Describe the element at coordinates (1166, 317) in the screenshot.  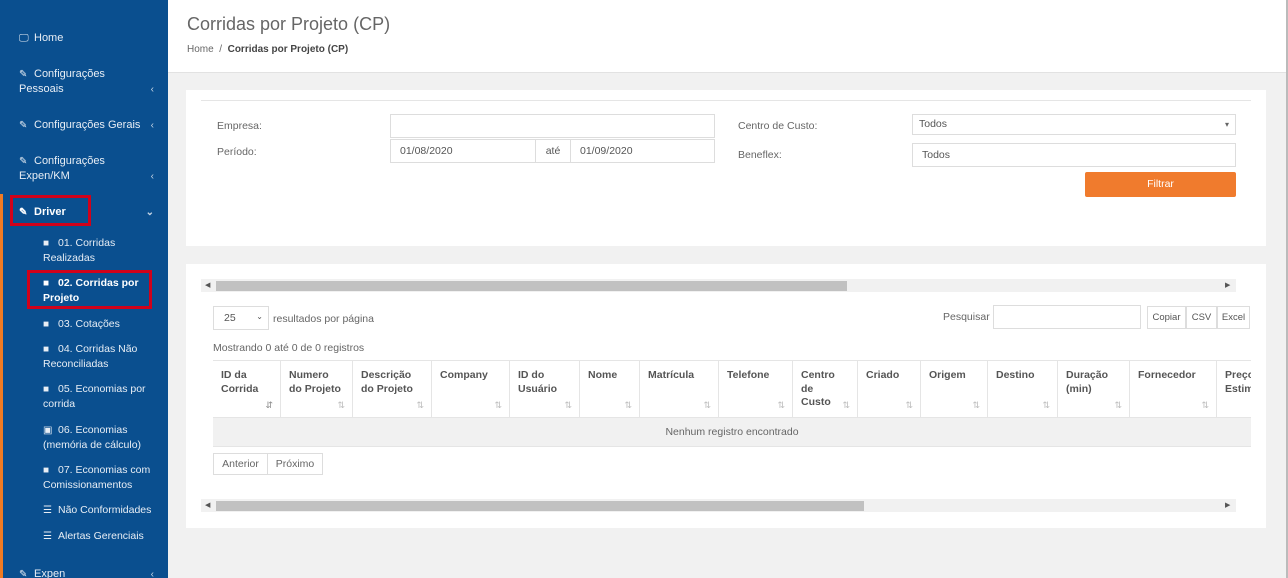
I see `copy-button: Copiar` at that location.